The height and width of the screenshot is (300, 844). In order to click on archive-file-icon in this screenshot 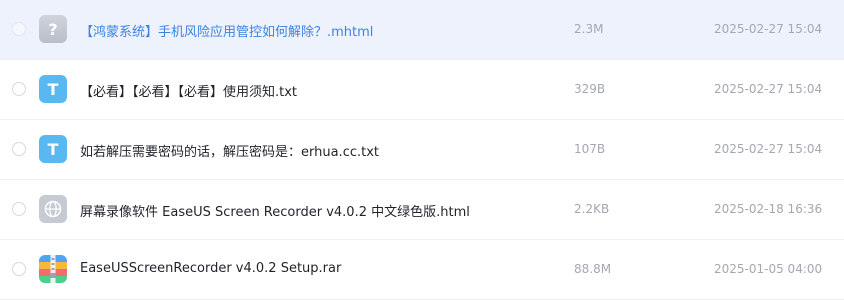, I will do `click(53, 269)`.